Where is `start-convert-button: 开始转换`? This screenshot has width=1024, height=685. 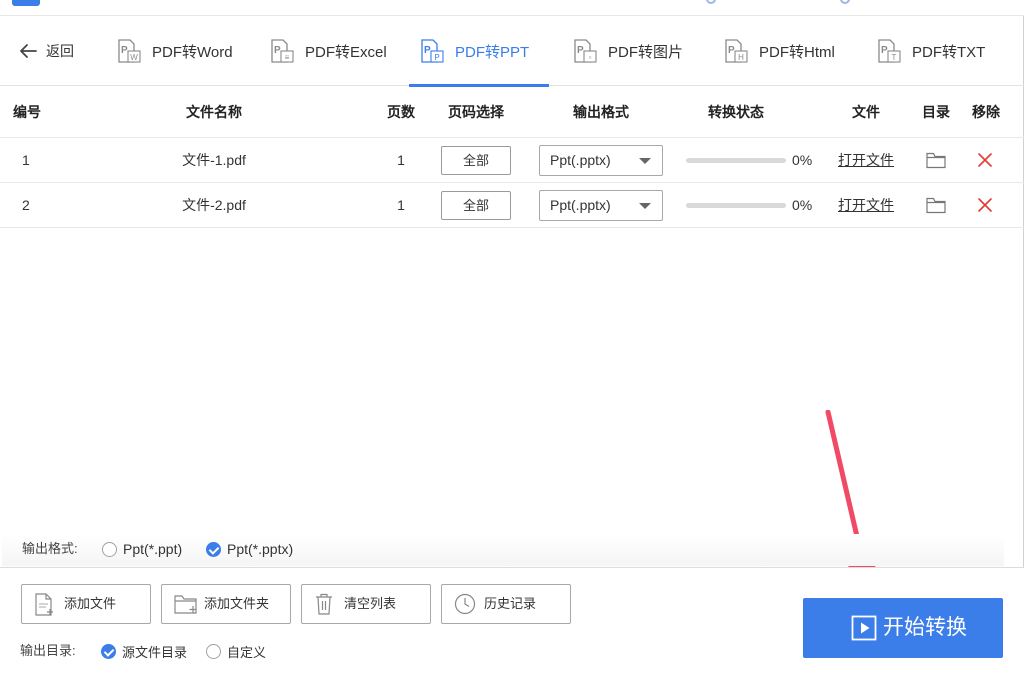 start-convert-button: 开始转换 is located at coordinates (903, 628).